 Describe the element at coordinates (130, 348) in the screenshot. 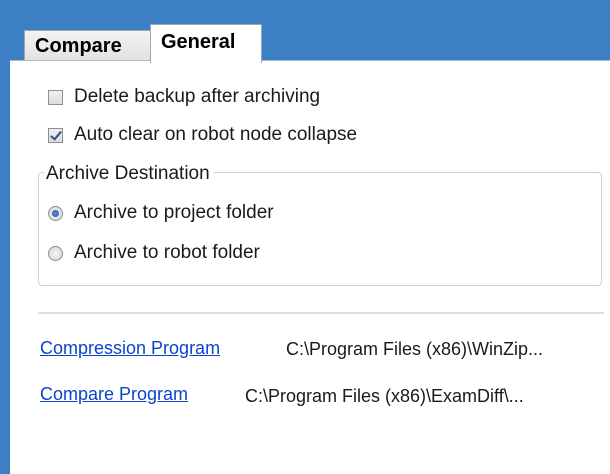

I see `compression-program-link: Compression Program` at that location.